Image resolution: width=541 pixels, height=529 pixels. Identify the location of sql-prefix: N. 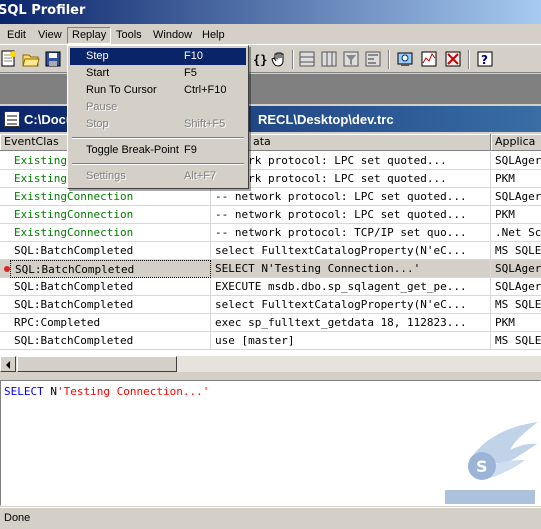
(50, 391).